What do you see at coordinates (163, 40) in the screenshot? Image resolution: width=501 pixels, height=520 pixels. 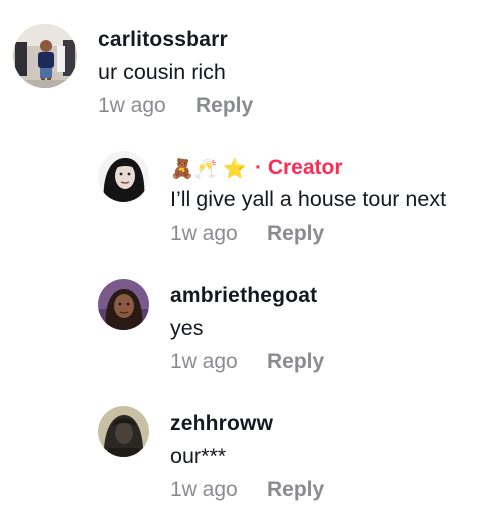 I see `comment-username: carlitossbarr` at bounding box center [163, 40].